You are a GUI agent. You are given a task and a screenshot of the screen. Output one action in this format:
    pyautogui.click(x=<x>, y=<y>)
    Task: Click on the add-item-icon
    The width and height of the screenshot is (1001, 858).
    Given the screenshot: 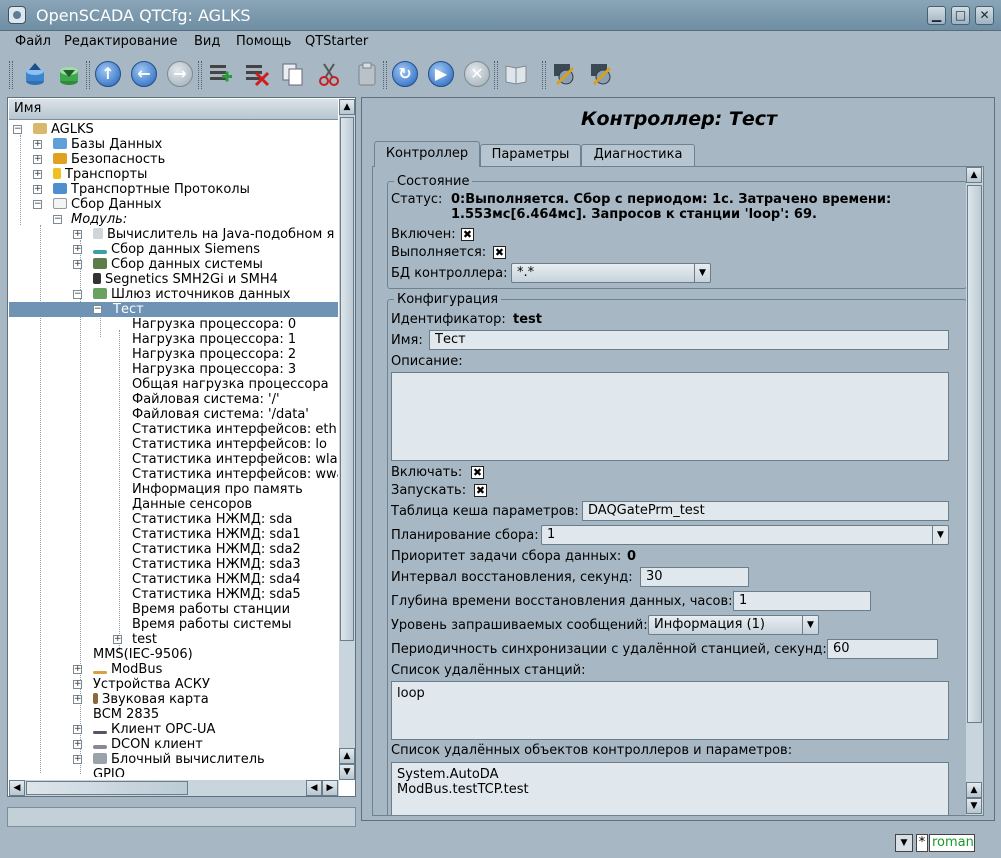 What is the action you would take?
    pyautogui.click(x=221, y=74)
    